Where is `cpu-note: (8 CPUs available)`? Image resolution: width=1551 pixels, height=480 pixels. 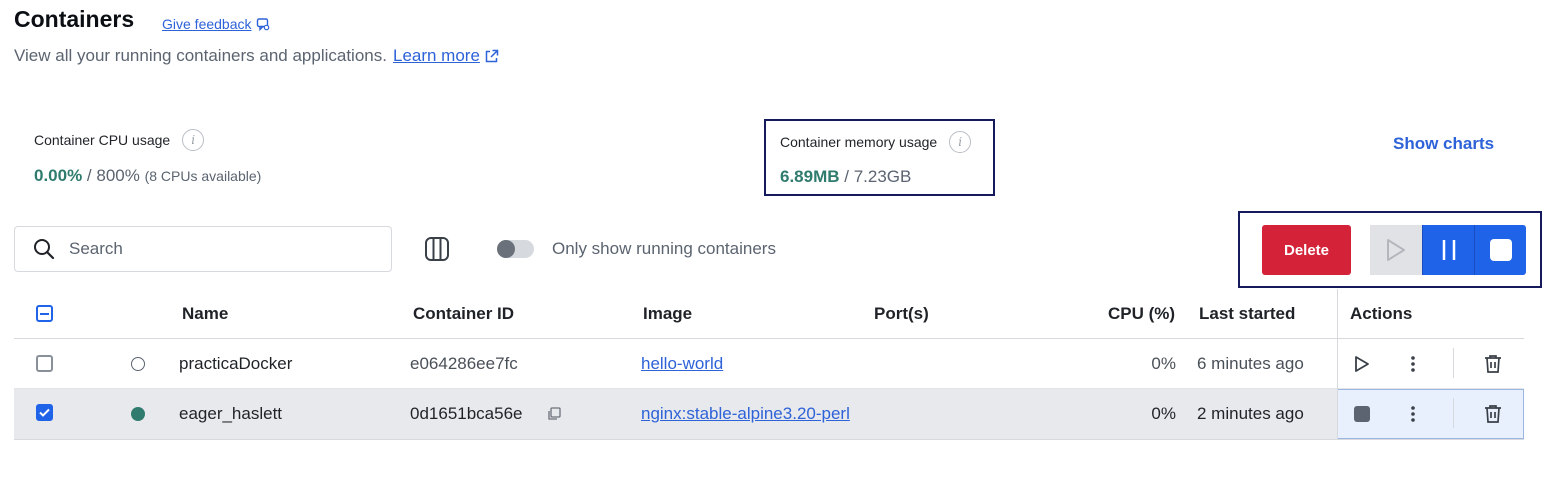
cpu-note: (8 CPUs available) is located at coordinates (203, 176).